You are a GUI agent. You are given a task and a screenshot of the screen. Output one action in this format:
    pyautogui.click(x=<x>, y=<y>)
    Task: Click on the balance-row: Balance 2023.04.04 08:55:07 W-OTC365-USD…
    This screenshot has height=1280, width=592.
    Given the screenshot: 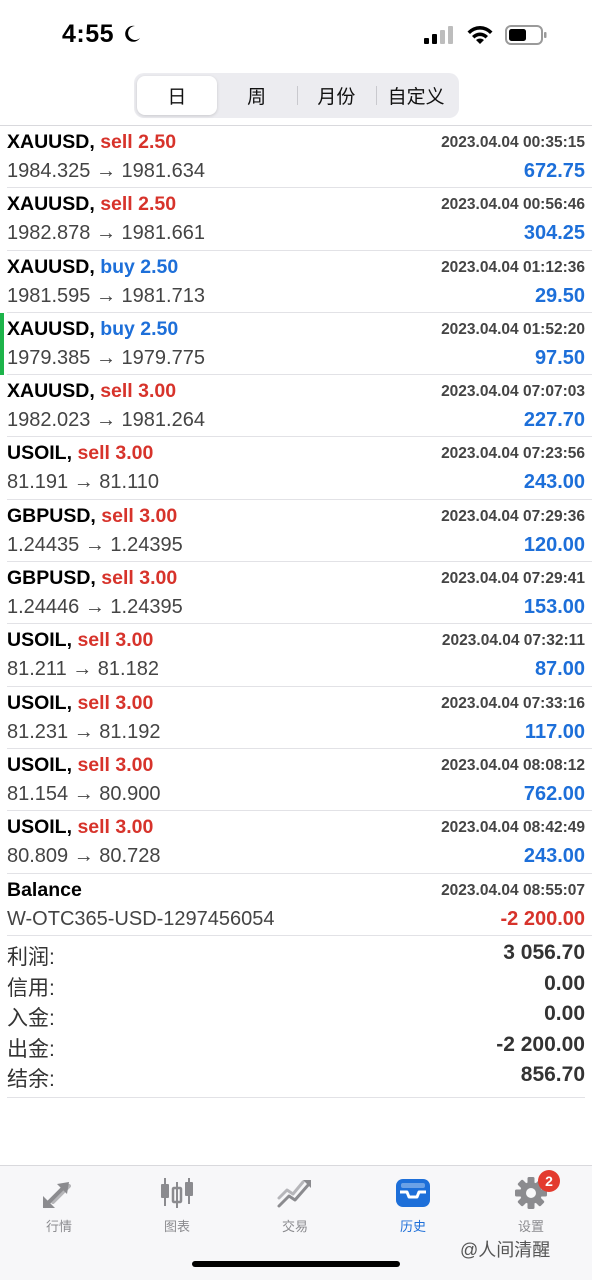 What is the action you would take?
    pyautogui.click(x=299, y=905)
    